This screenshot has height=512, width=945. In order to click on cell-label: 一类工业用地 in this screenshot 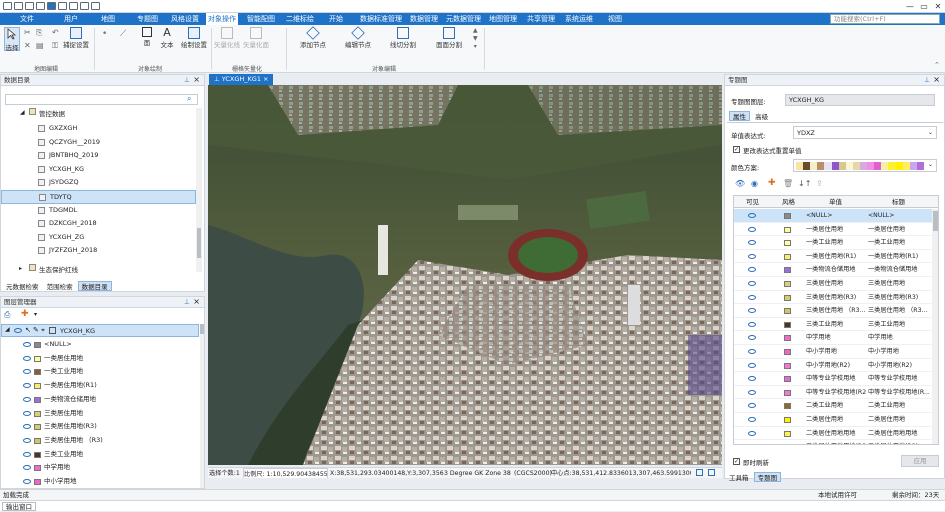, I will do `click(900, 243)`.